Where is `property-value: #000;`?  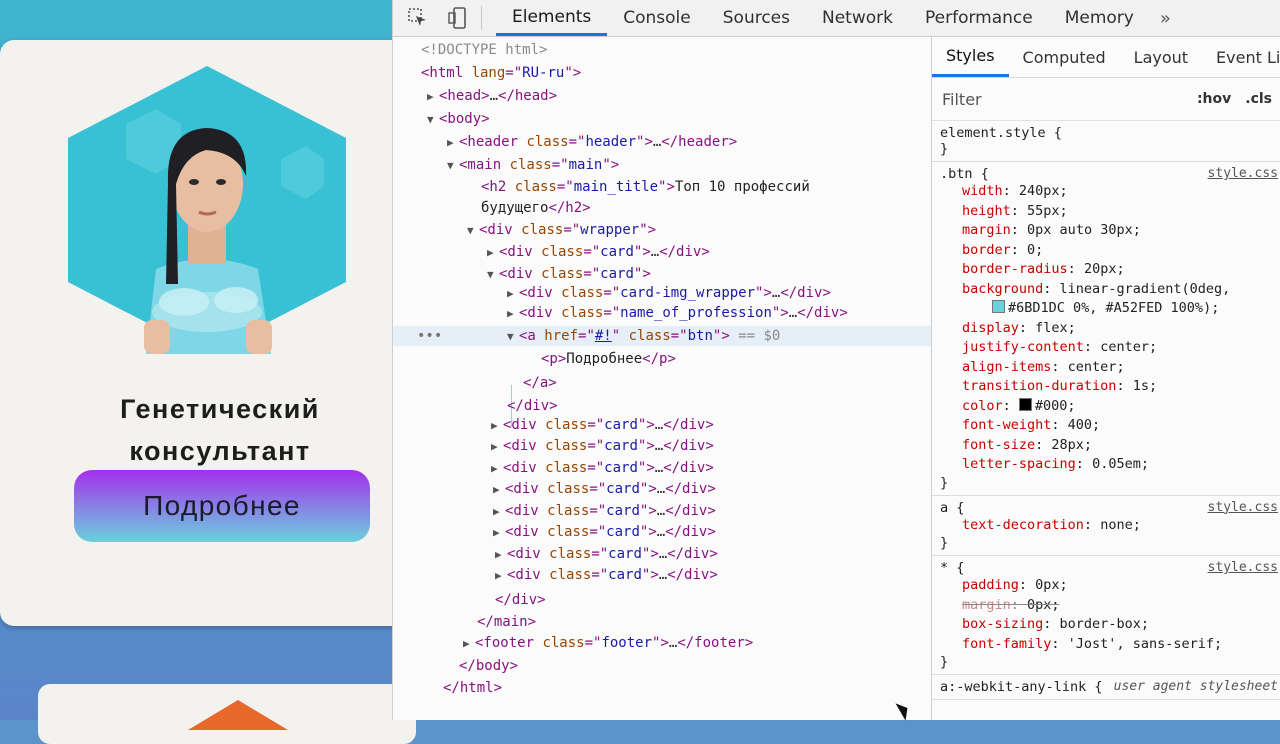
property-value: #000; is located at coordinates (1055, 406).